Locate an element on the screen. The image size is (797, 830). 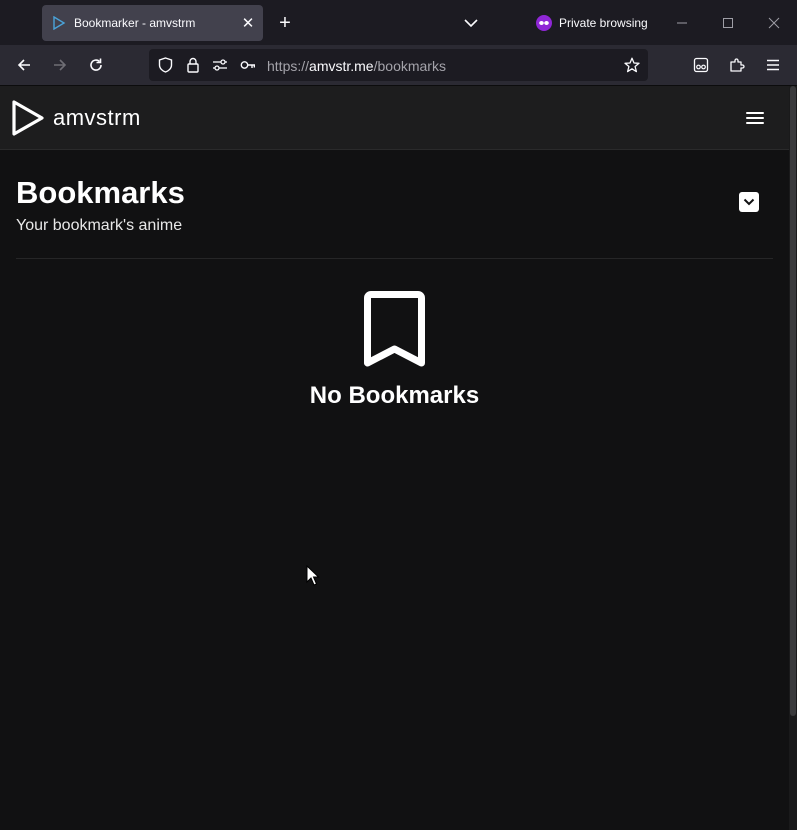
play-logo-icon is located at coordinates (28, 118).